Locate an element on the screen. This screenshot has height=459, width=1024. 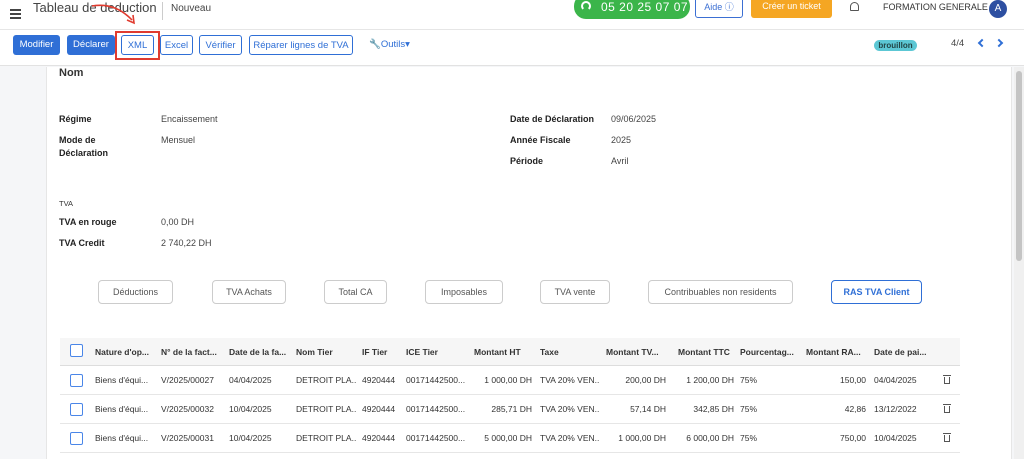
support-phone-number: 05 20 25 07 07 is located at coordinates (645, 7).